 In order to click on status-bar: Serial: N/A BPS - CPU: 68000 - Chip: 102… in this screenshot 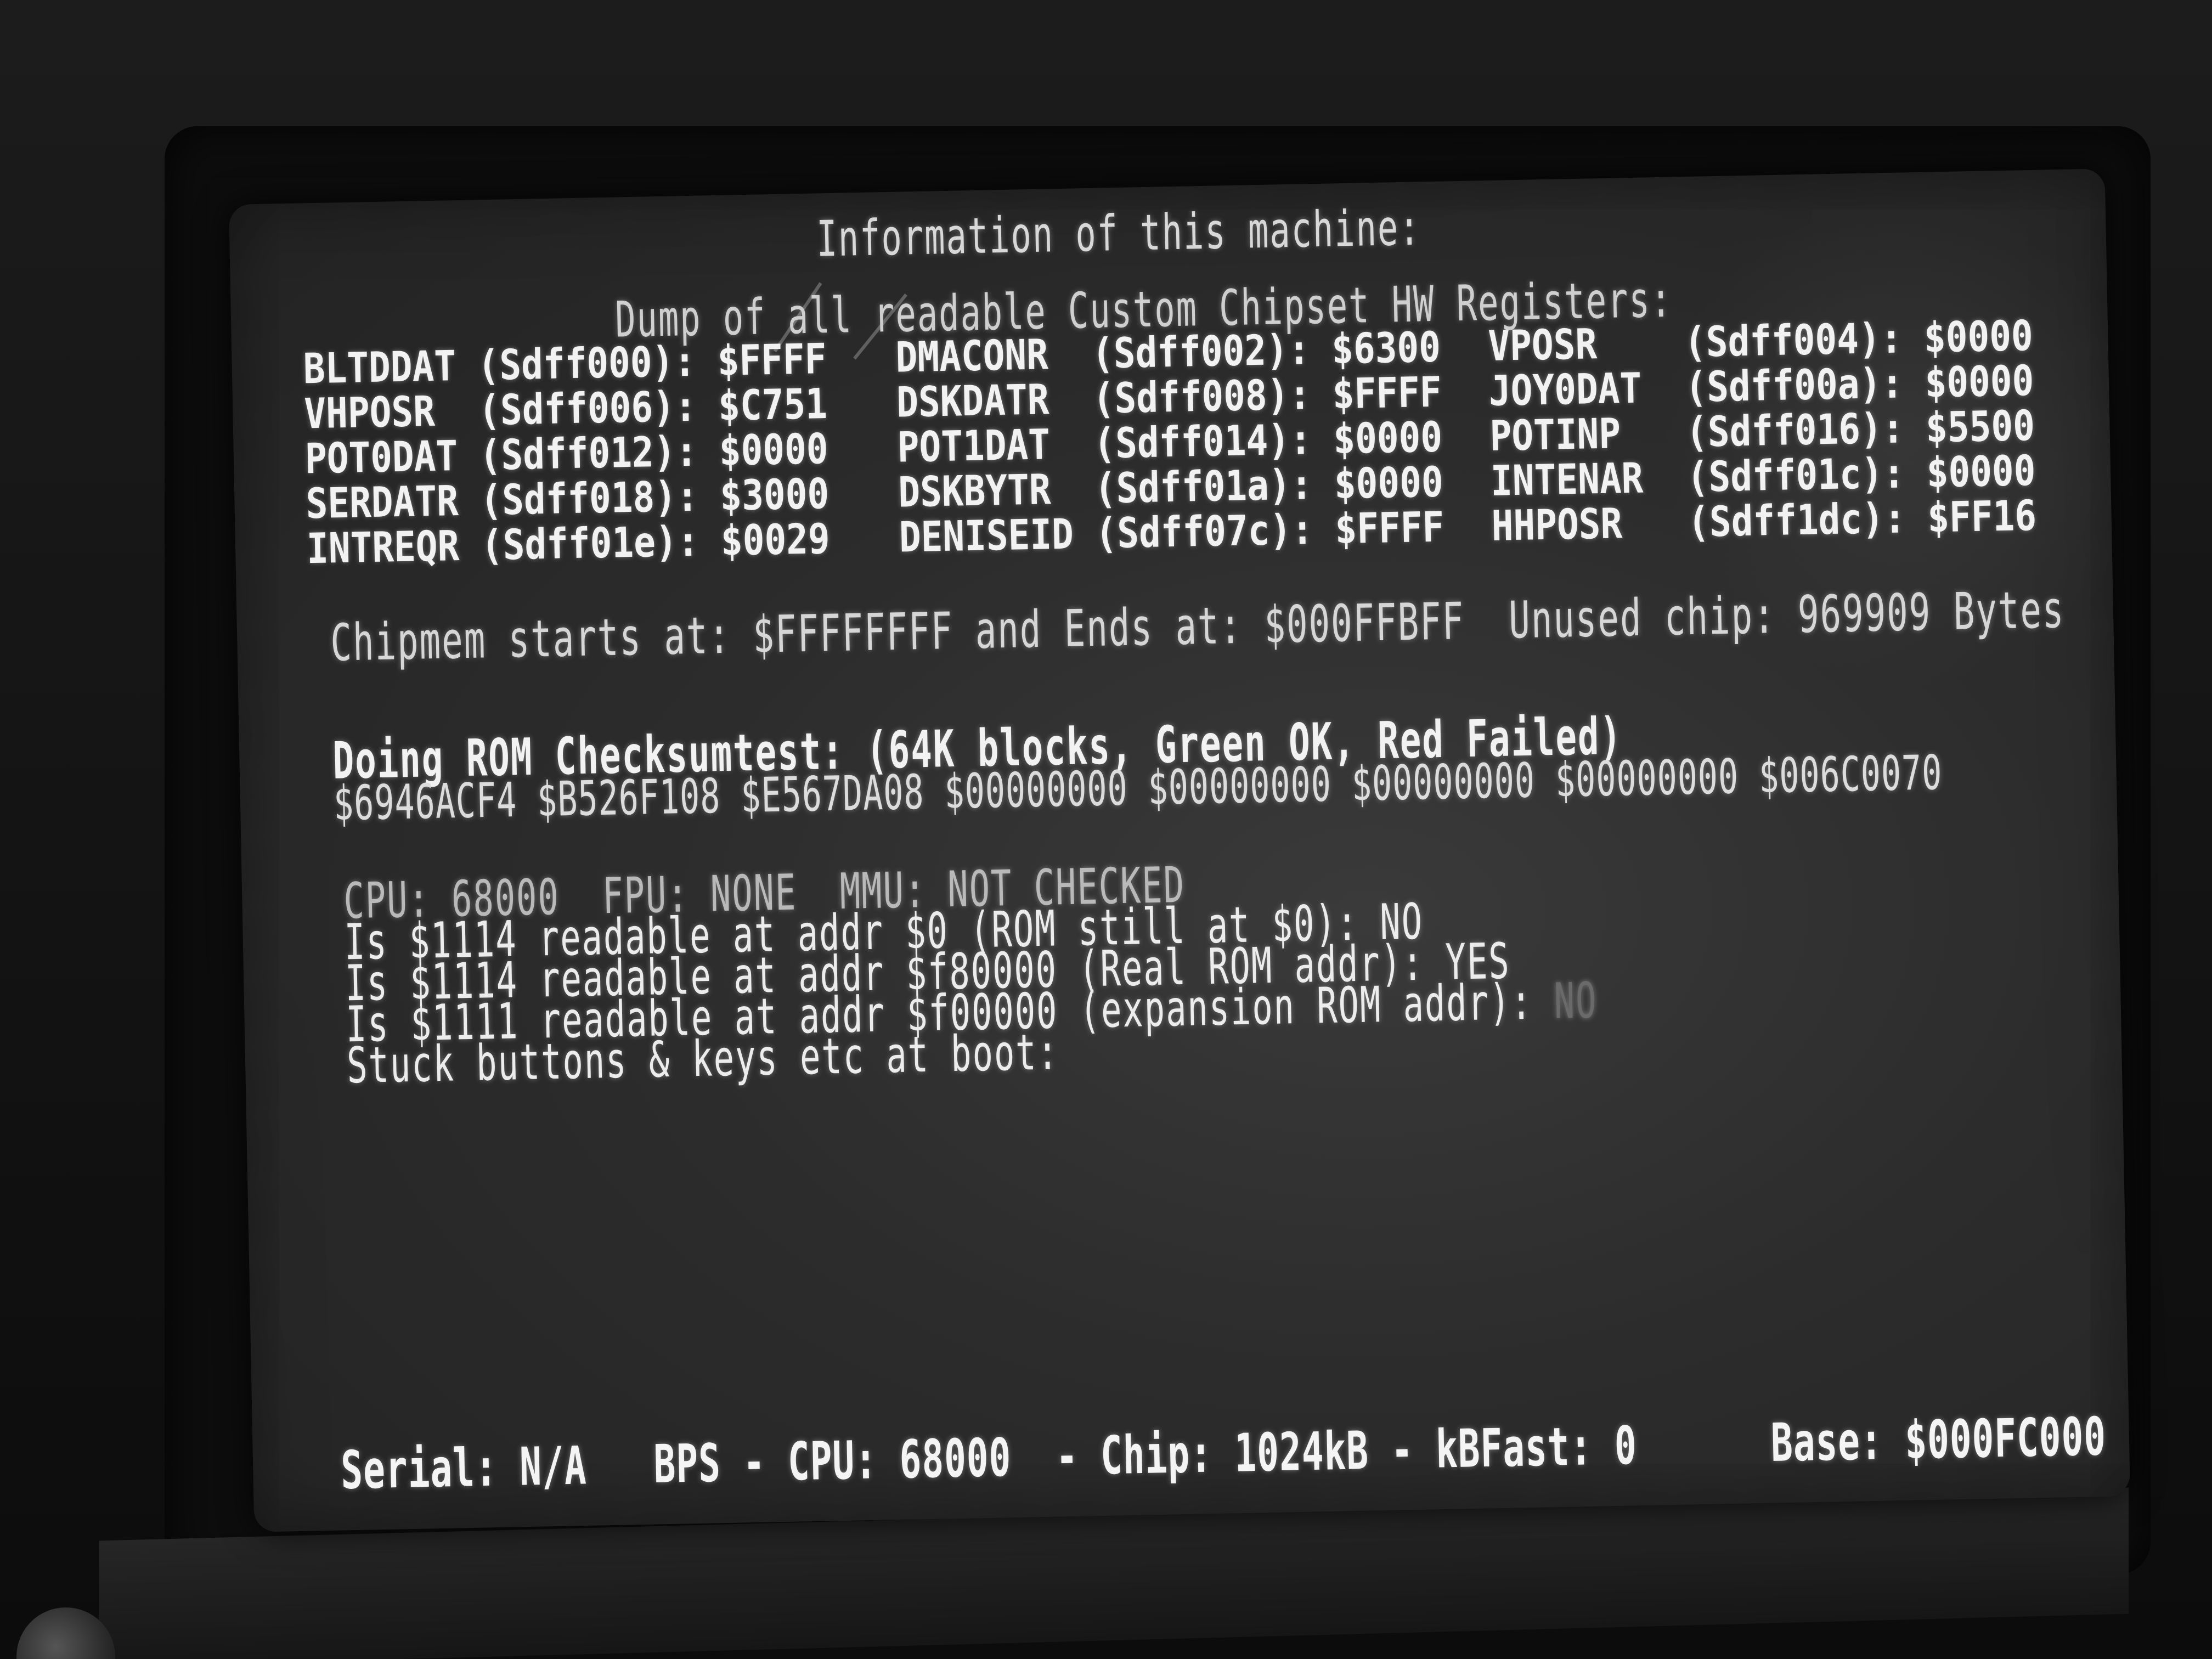, I will do `click(1224, 1454)`.